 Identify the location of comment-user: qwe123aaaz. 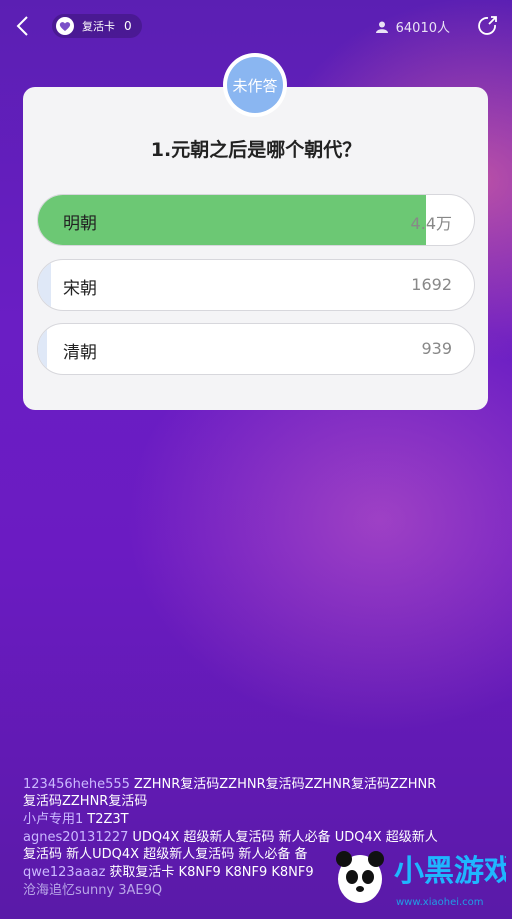
(64, 872).